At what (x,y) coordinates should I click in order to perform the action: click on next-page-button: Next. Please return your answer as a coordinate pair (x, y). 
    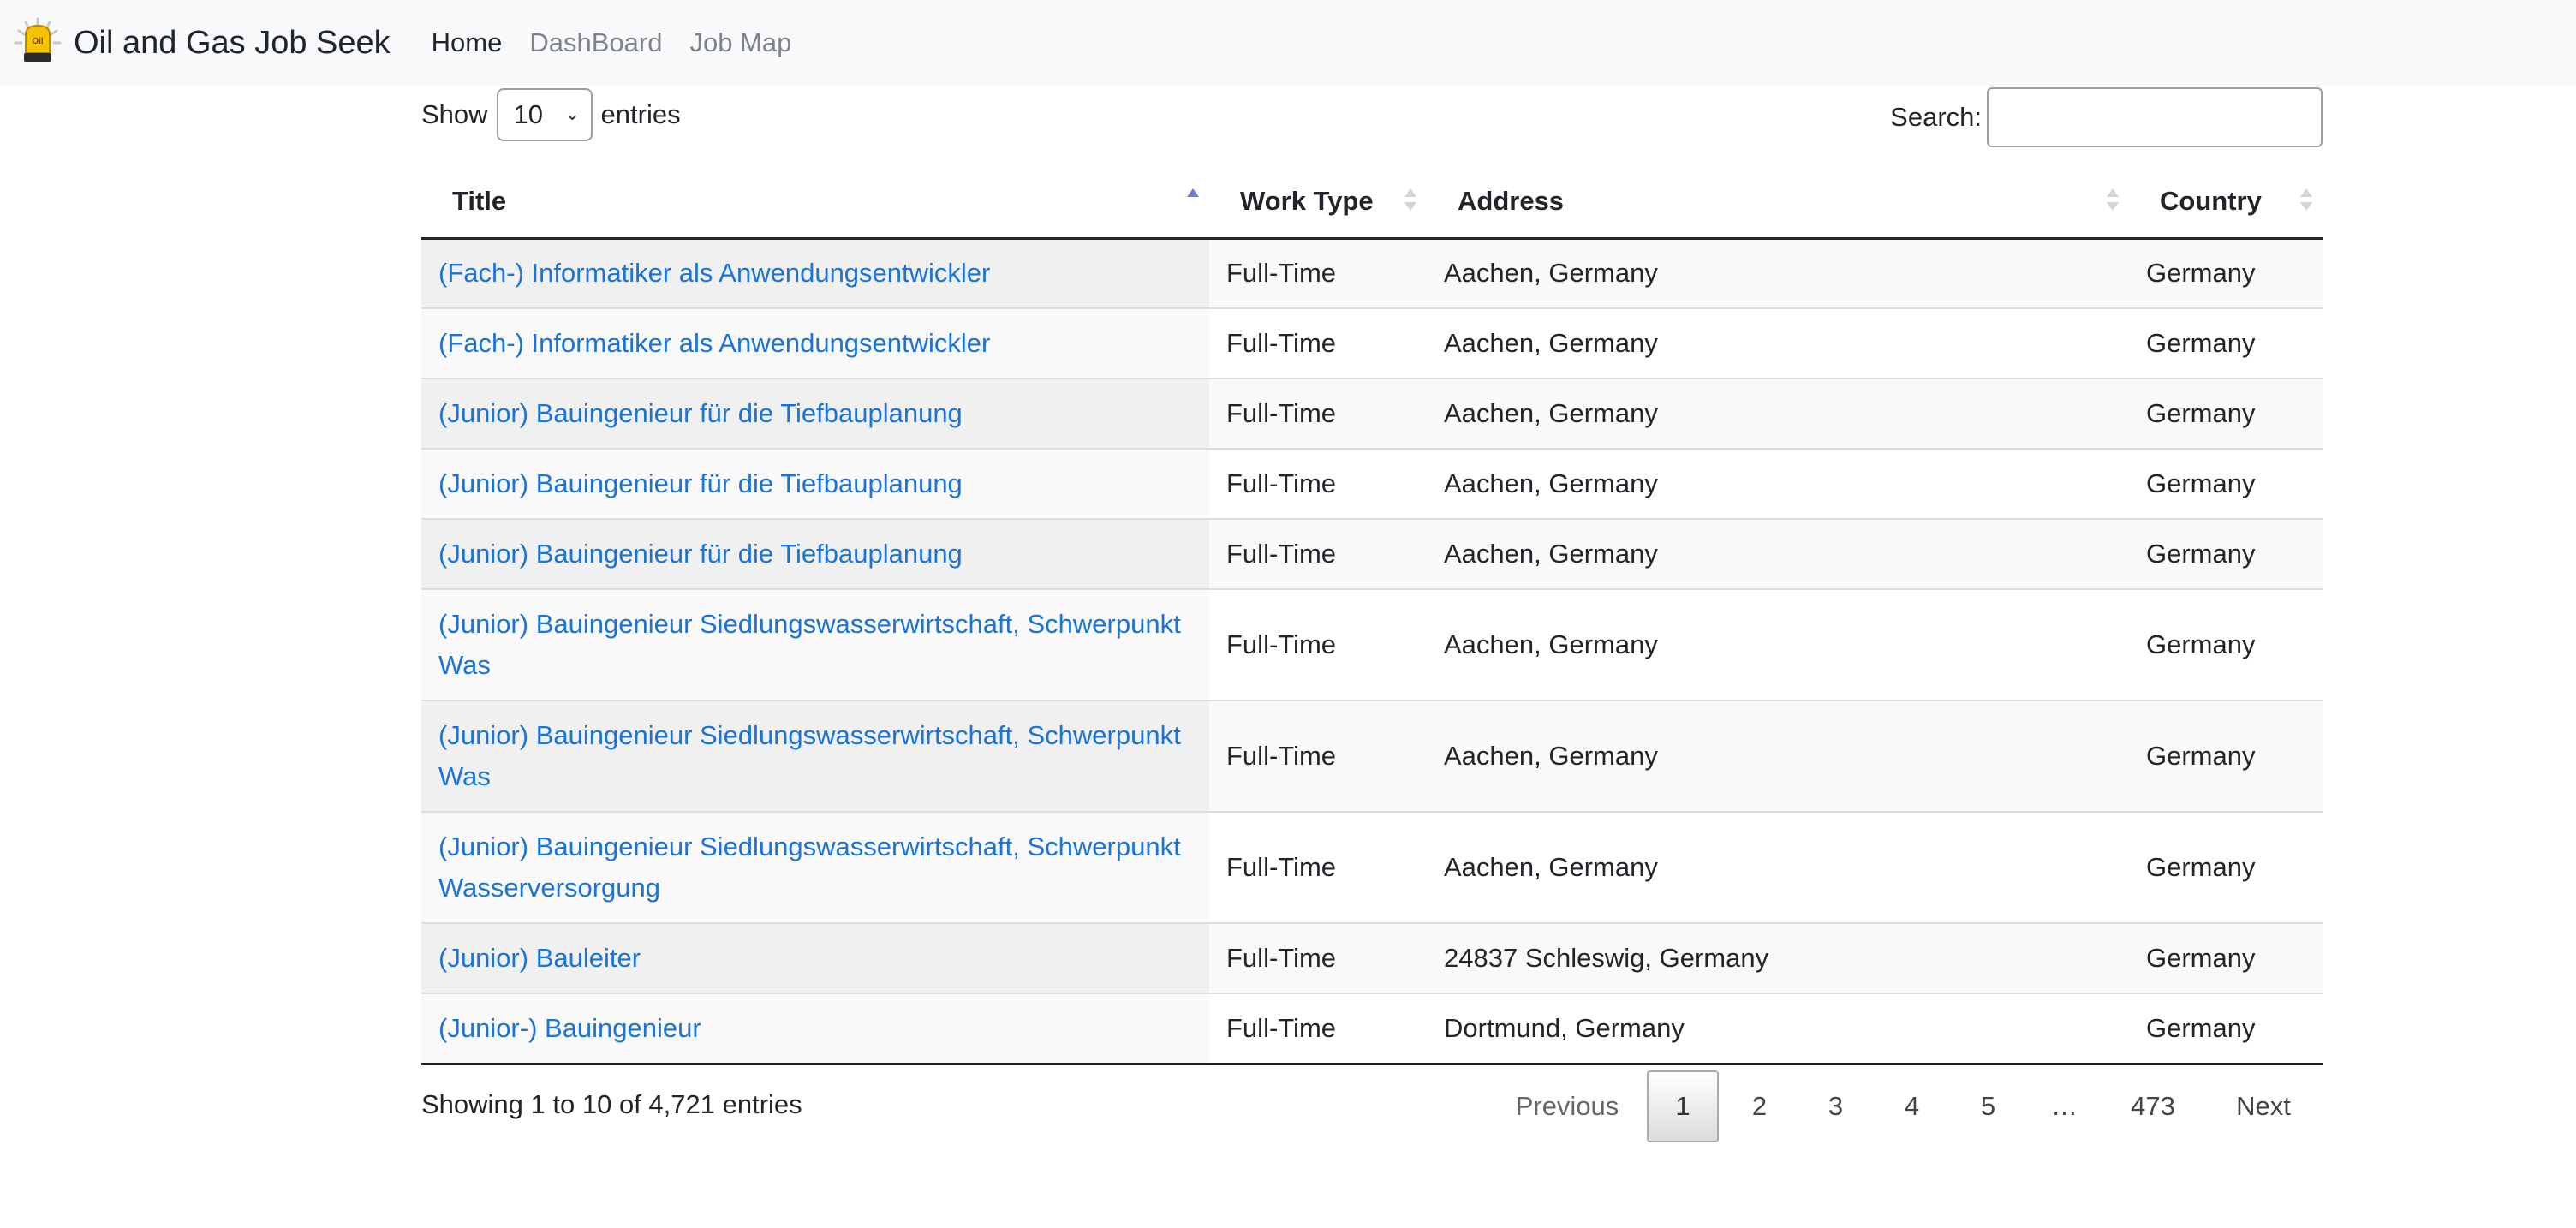
    Looking at the image, I should click on (2263, 1106).